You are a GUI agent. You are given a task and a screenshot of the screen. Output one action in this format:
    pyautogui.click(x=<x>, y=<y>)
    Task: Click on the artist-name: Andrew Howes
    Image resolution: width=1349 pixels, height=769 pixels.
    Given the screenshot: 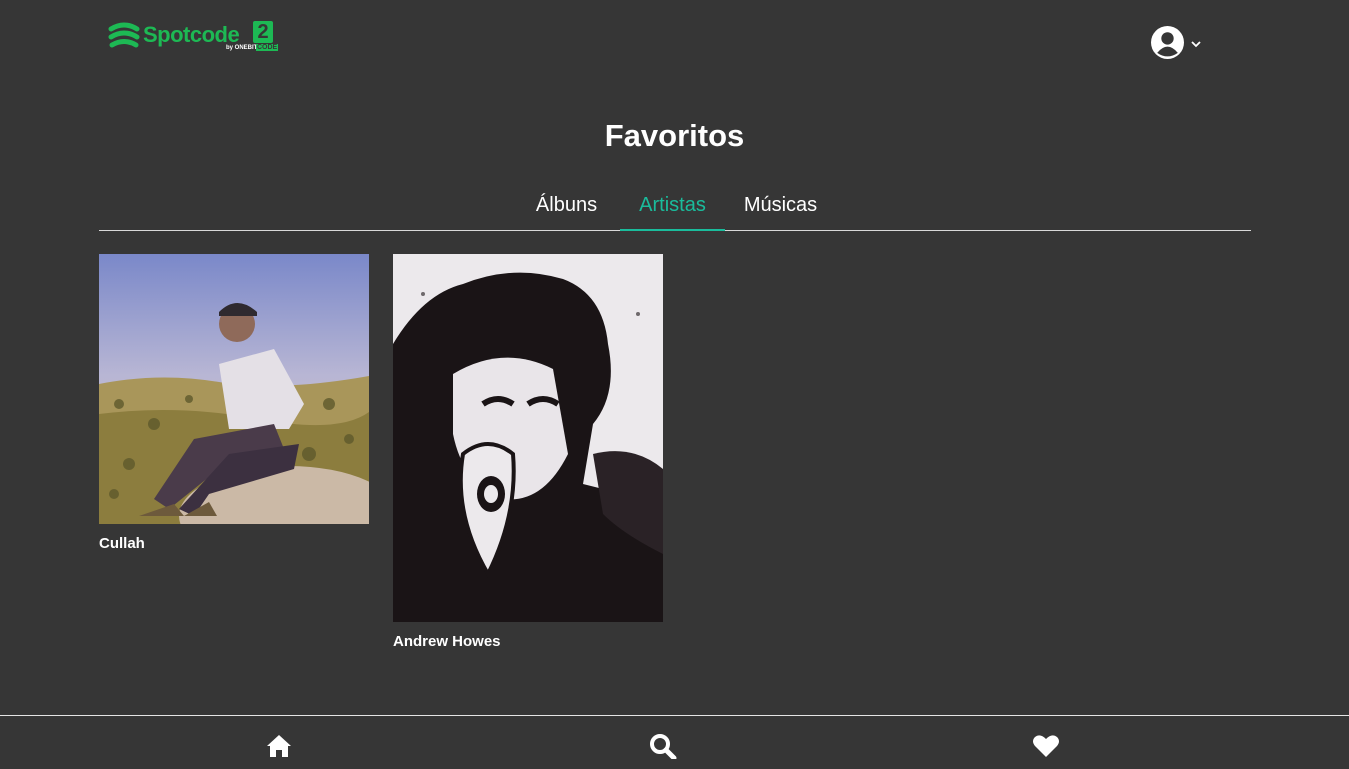 What is the action you would take?
    pyautogui.click(x=528, y=641)
    